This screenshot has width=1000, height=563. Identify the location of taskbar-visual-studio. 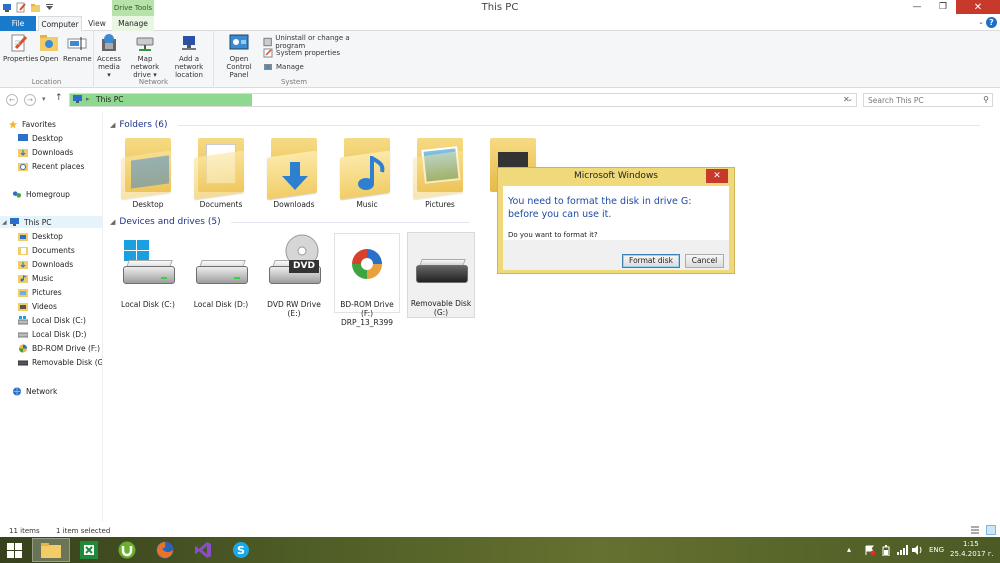
(203, 550).